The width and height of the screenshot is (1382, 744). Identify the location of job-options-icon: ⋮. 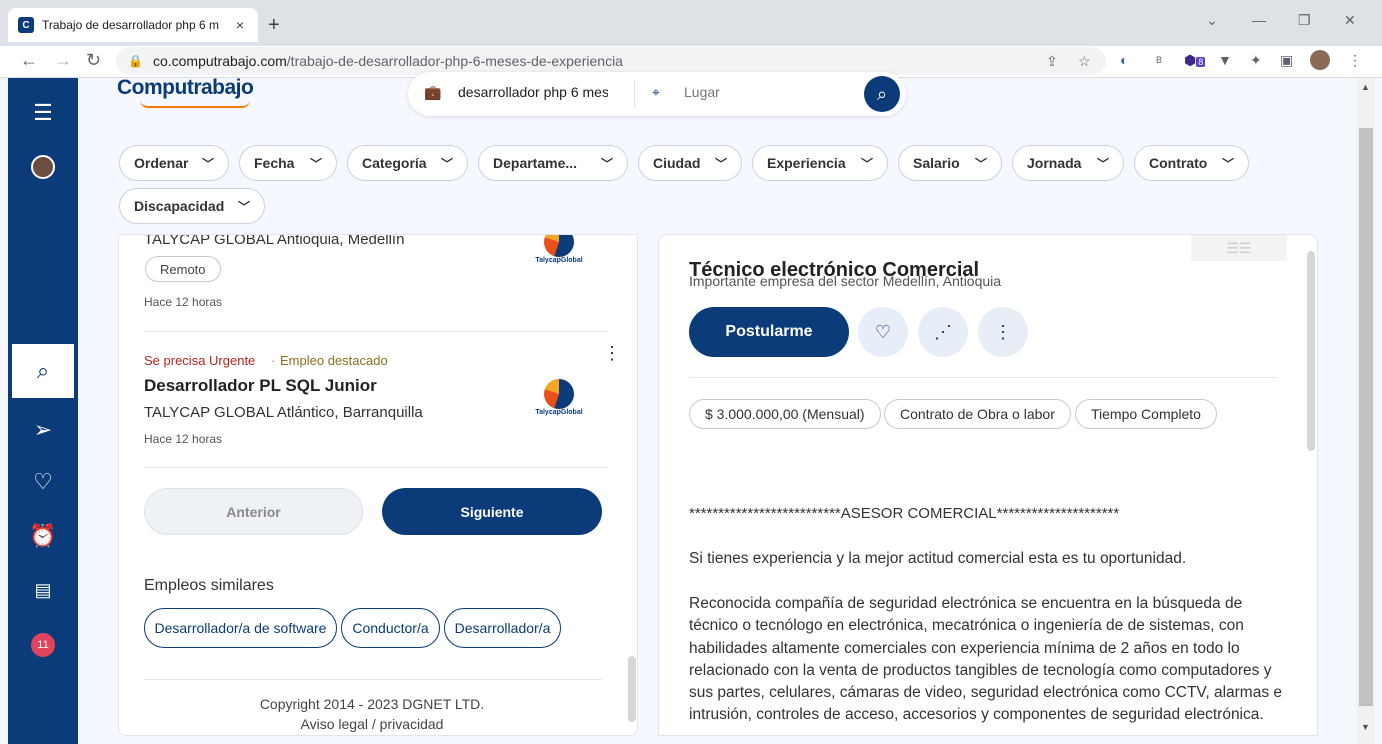
(612, 353).